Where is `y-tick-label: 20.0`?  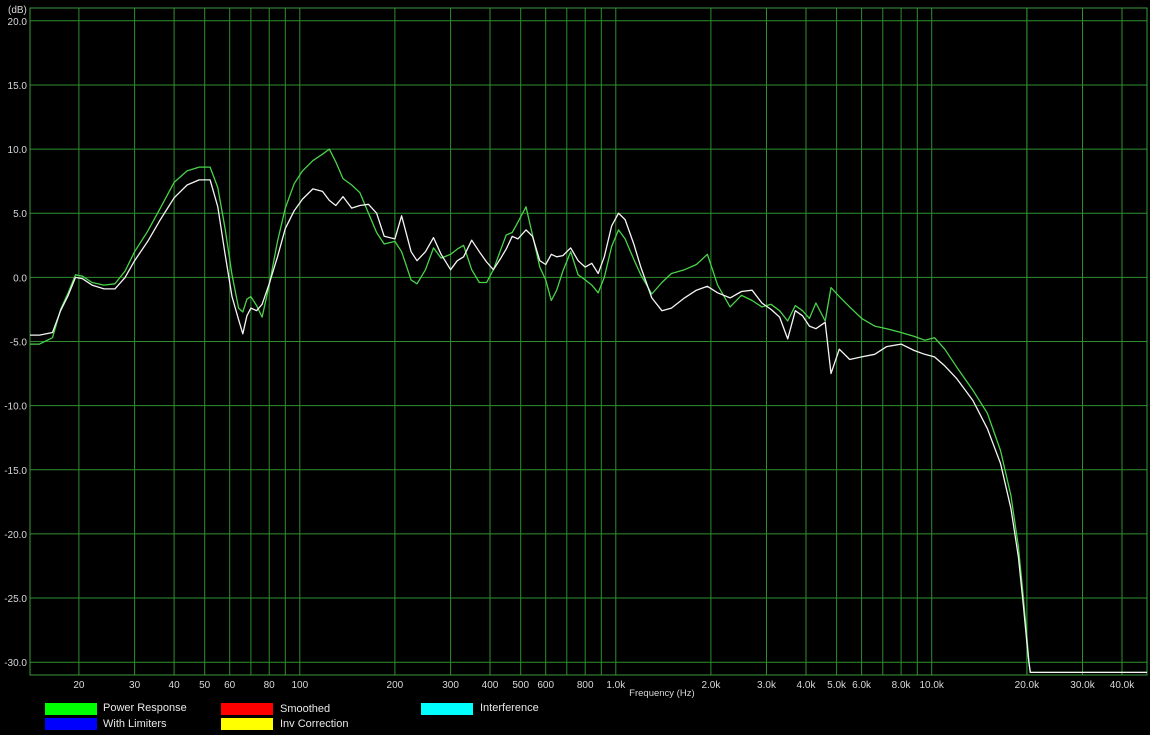
y-tick-label: 20.0 is located at coordinates (18, 22).